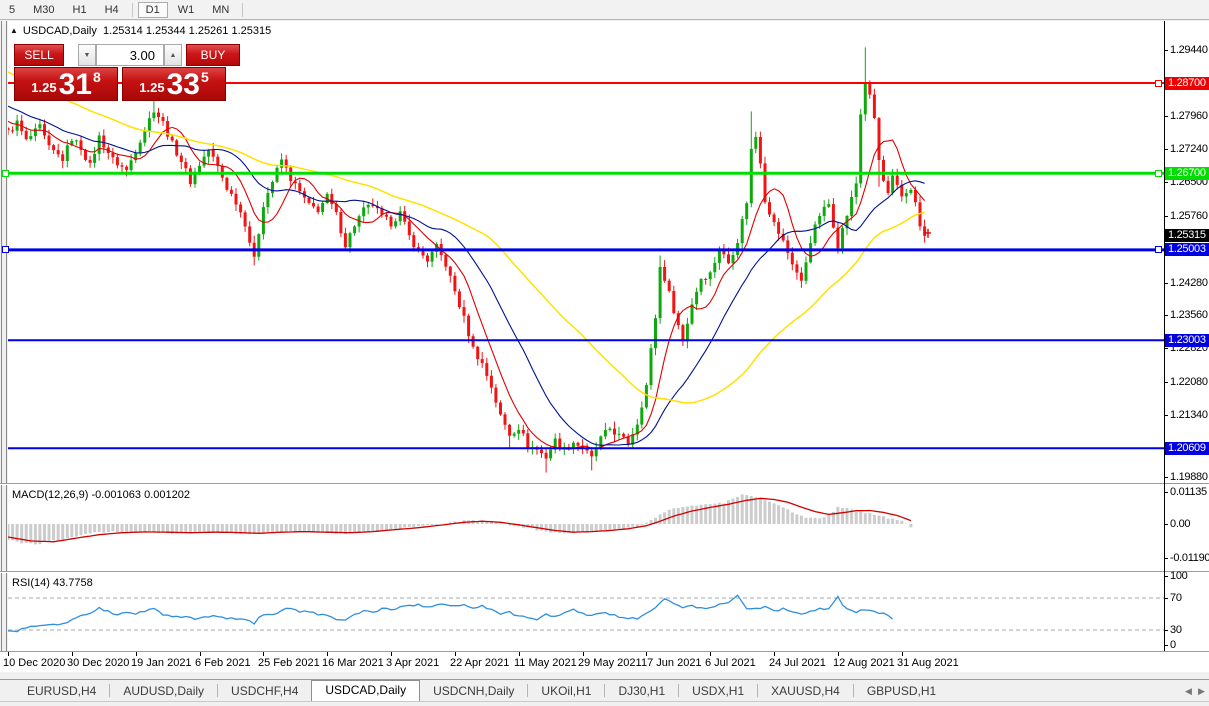 This screenshot has height=706, width=1209. What do you see at coordinates (80, 10) in the screenshot?
I see `toolbar-item-h1: H1` at bounding box center [80, 10].